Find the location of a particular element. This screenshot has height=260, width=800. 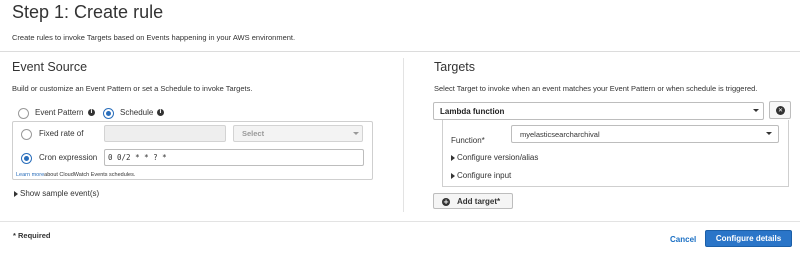

add-target-label: Add target* is located at coordinates (479, 201).